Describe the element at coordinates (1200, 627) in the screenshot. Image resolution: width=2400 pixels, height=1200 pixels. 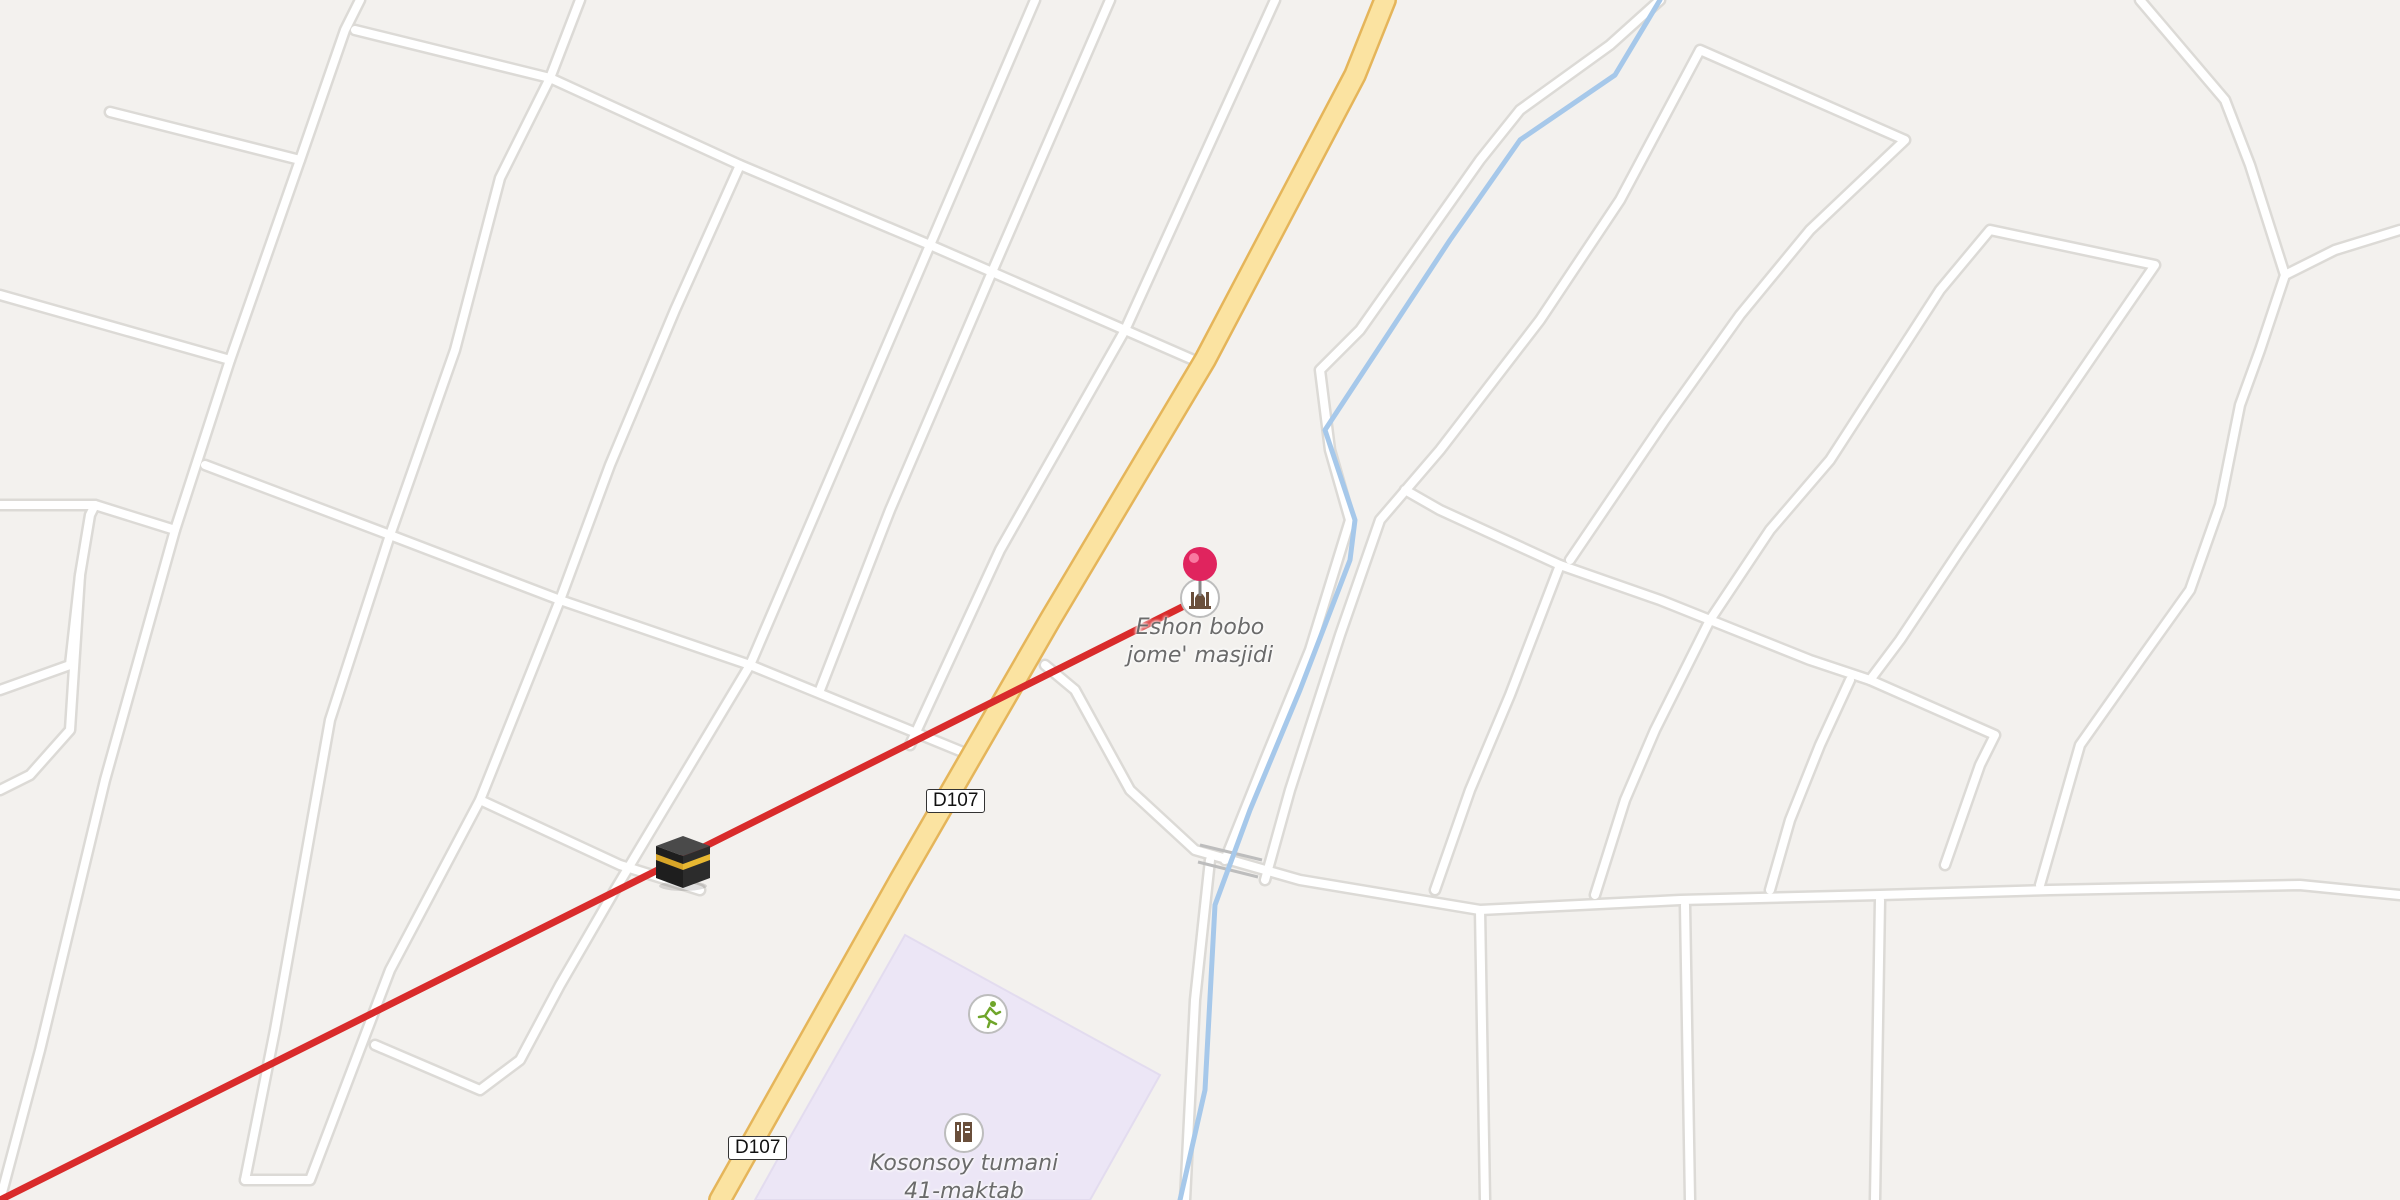
I see `mosque-label-line1: Eshon bobo` at that location.